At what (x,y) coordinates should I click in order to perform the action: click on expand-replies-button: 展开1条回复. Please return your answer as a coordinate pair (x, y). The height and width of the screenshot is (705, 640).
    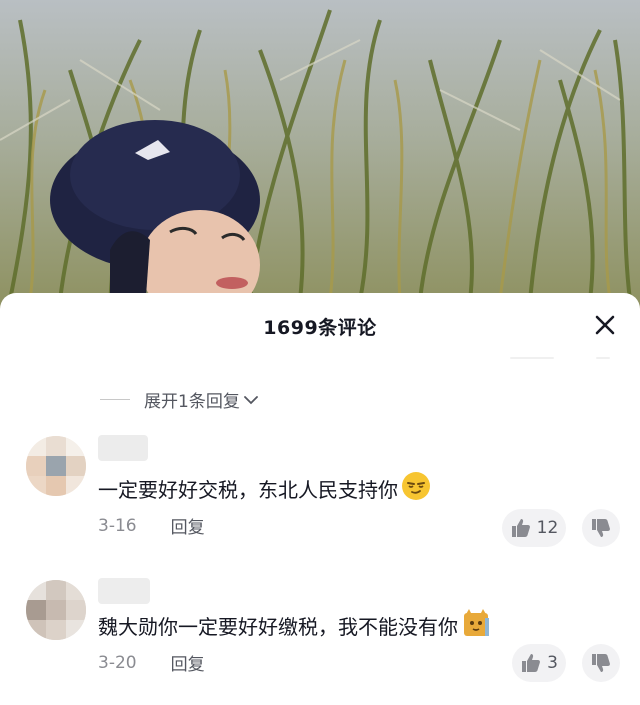
    Looking at the image, I should click on (180, 399).